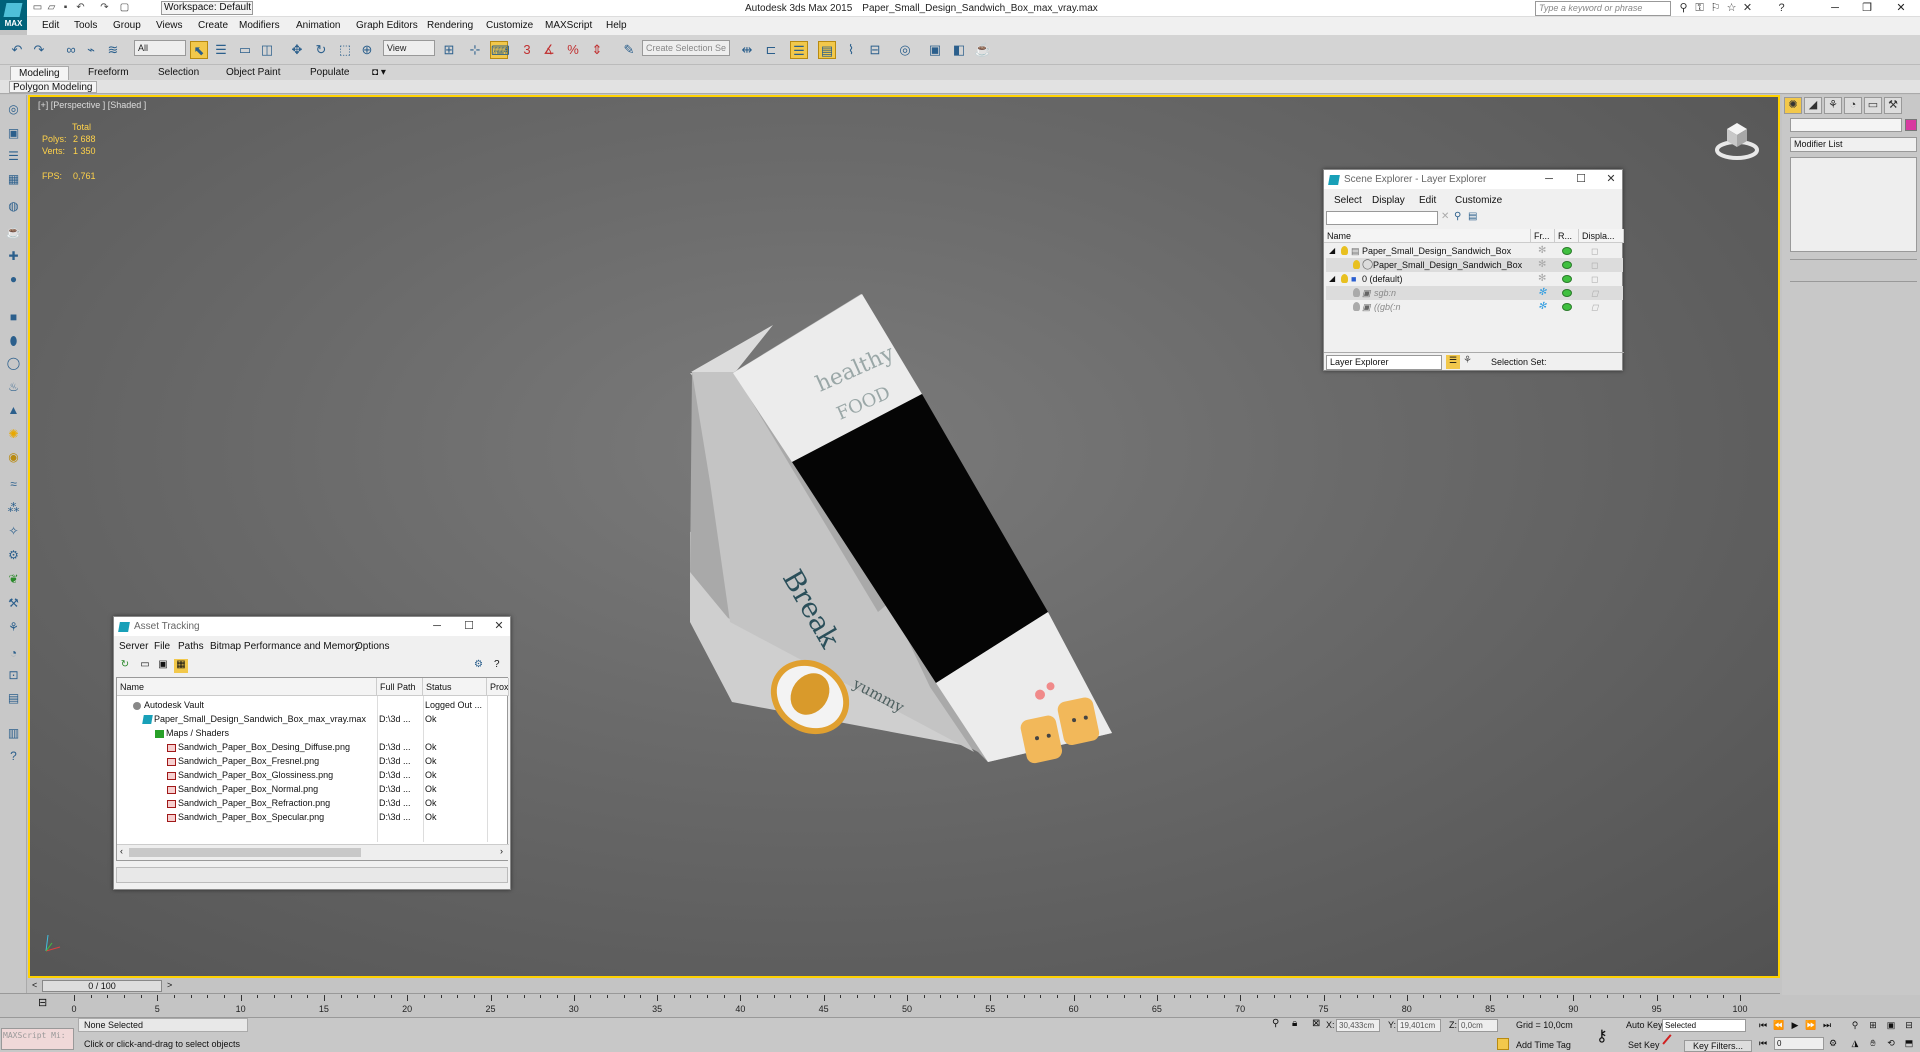 Image resolution: width=1920 pixels, height=1052 pixels. I want to click on layer-explorer-icon: ☰, so click(799, 50).